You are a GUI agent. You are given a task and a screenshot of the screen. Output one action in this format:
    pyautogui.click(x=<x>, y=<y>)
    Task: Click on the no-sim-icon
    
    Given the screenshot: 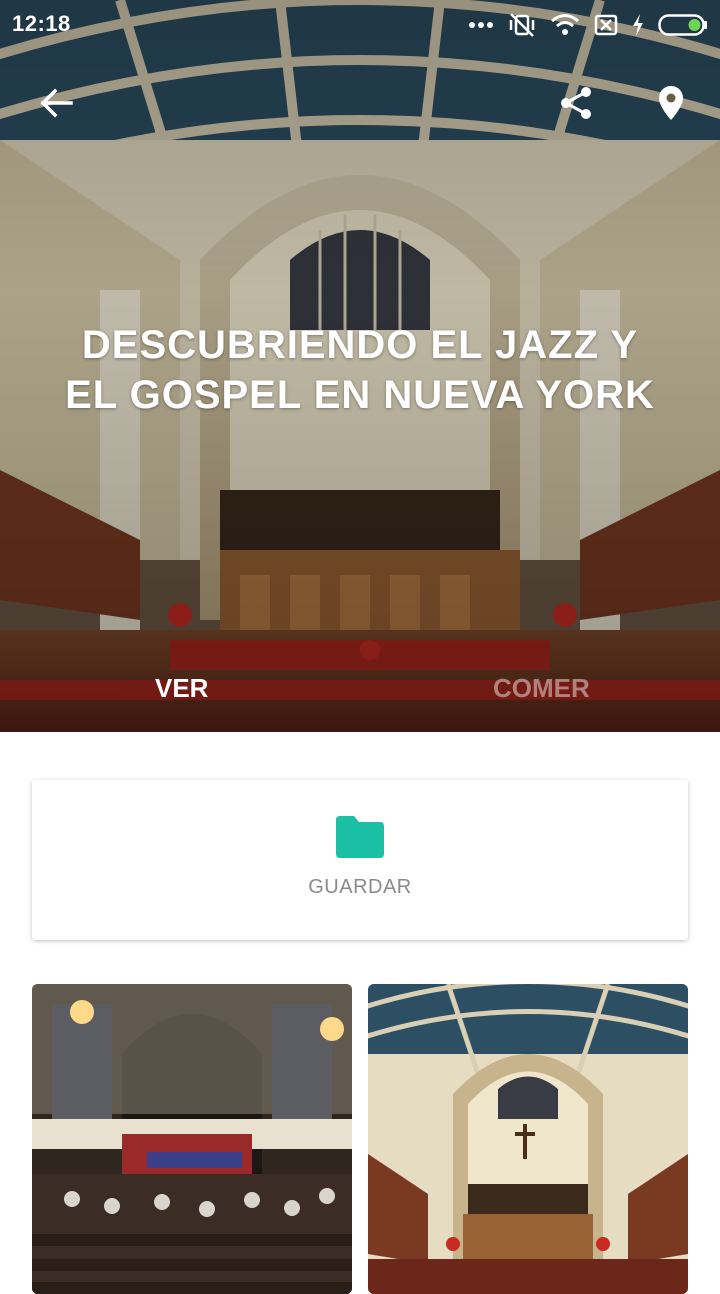 What is the action you would take?
    pyautogui.click(x=606, y=25)
    